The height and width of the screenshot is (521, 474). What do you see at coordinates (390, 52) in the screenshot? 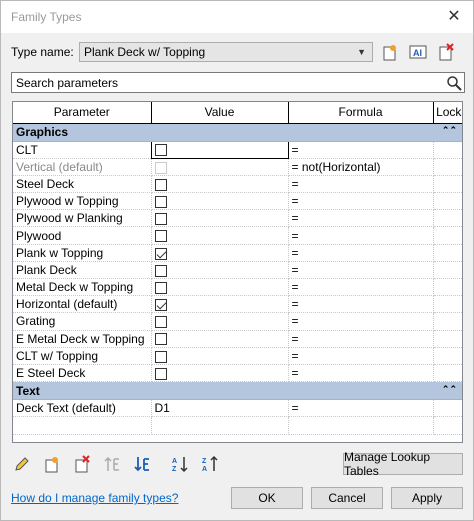
I see `new-type-button` at bounding box center [390, 52].